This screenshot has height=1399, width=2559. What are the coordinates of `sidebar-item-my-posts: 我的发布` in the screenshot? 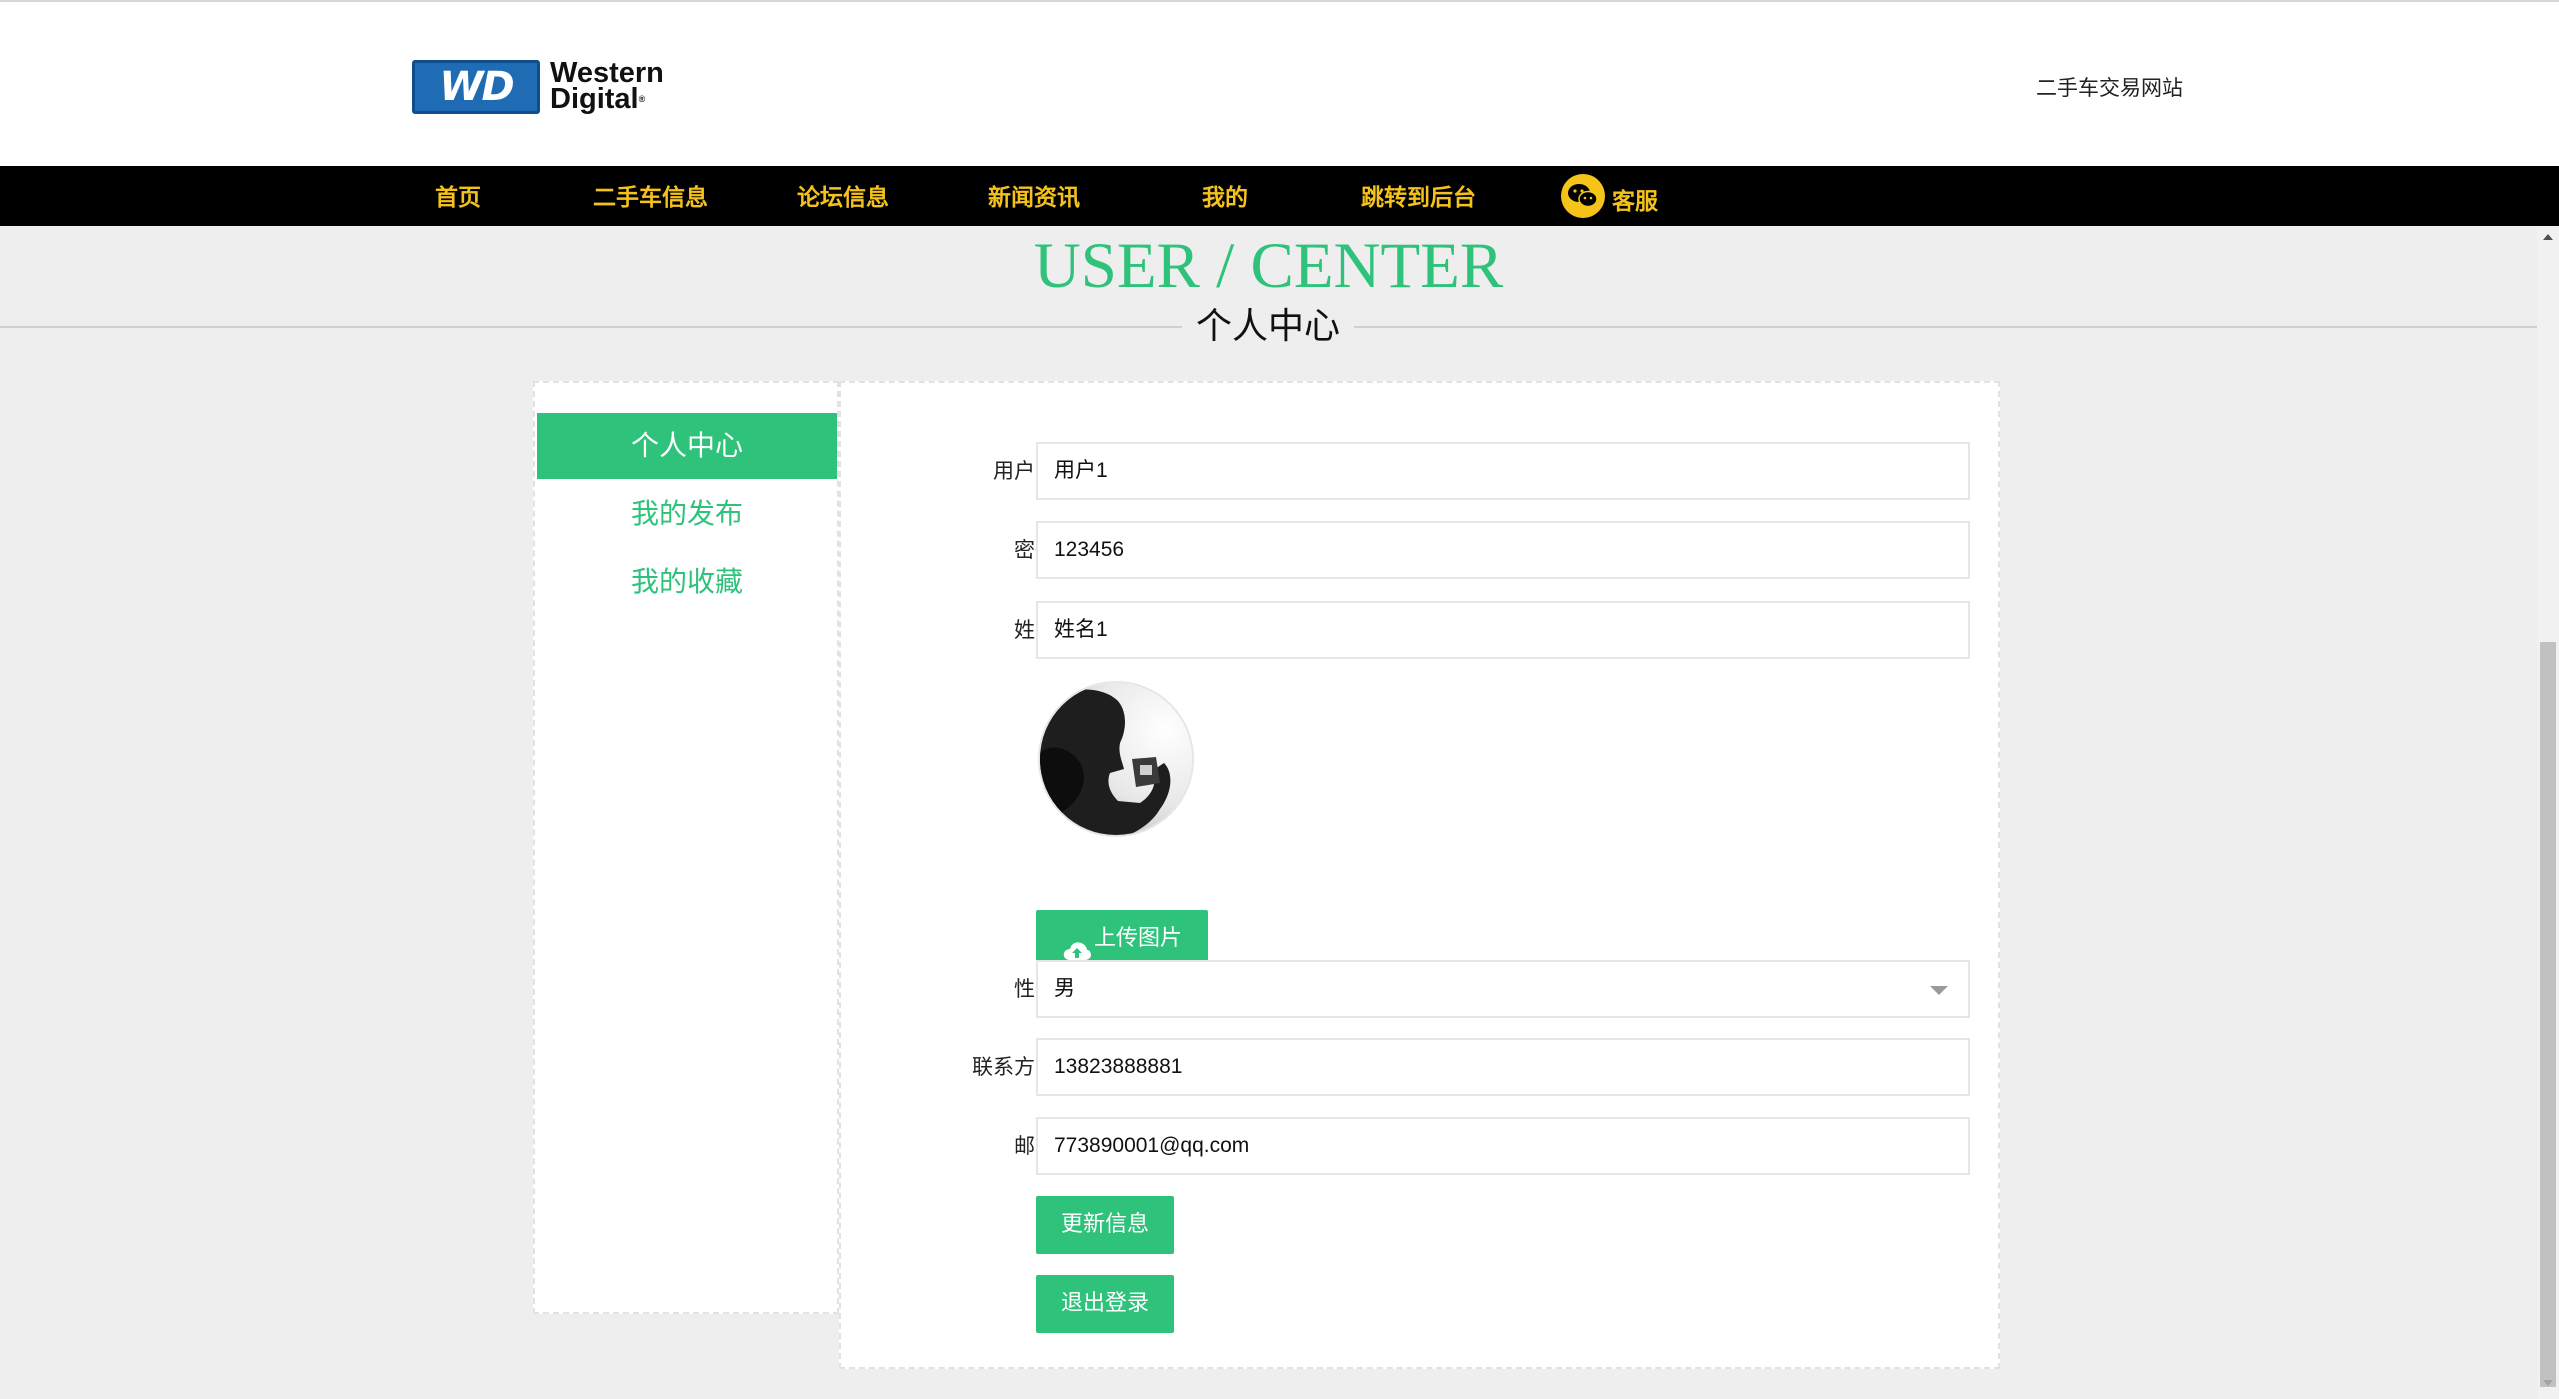 It's located at (687, 514).